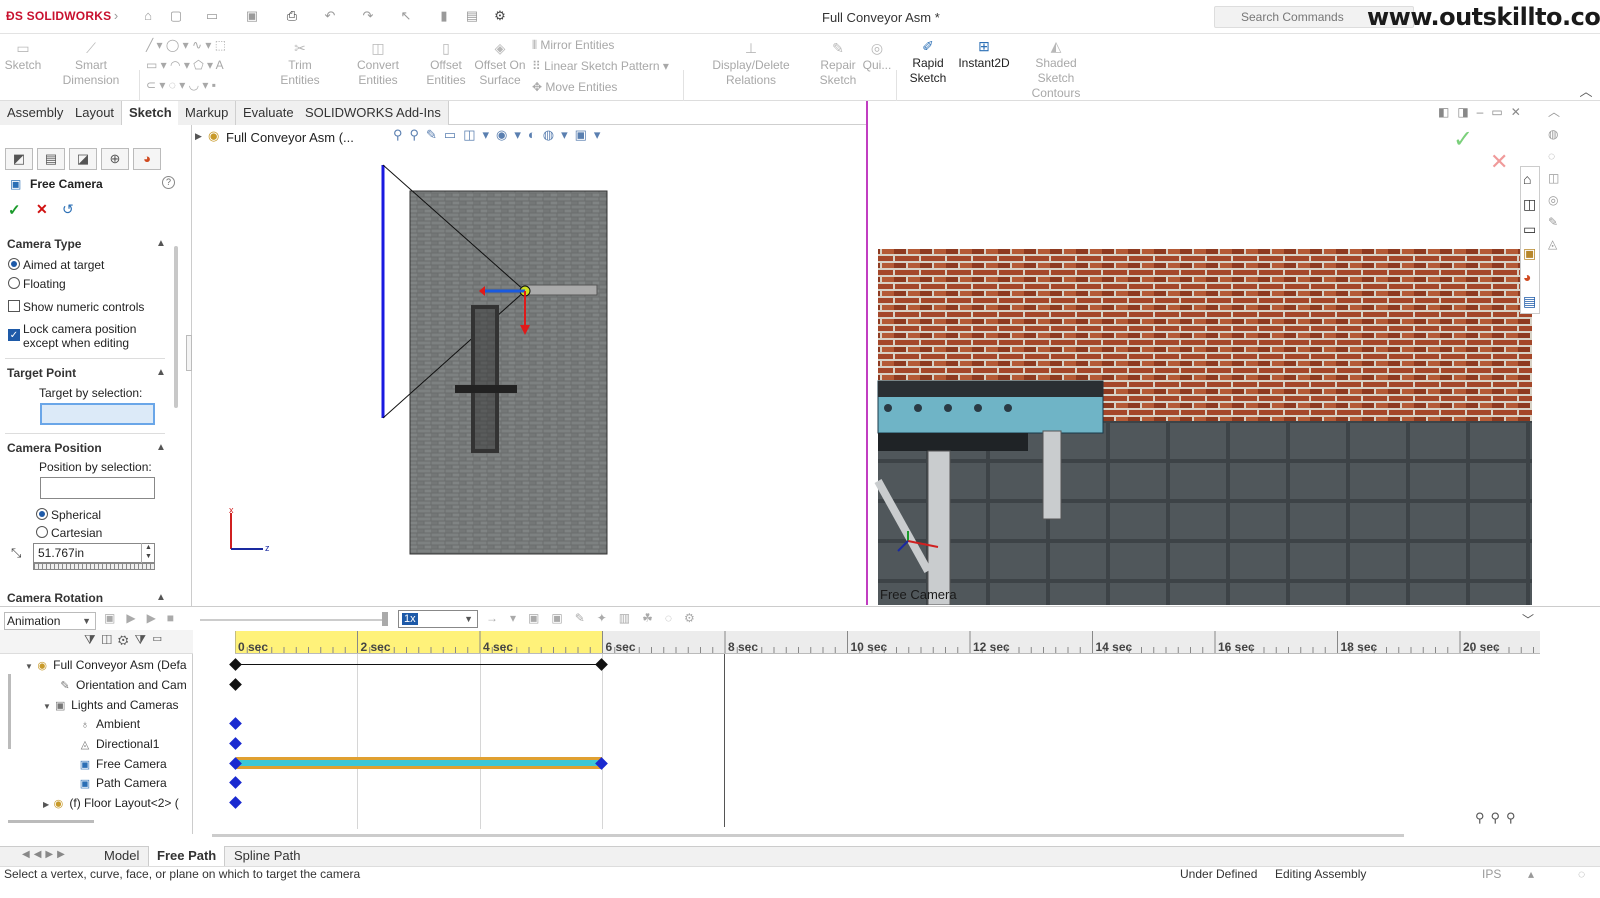  What do you see at coordinates (252, 16) in the screenshot?
I see `save-icon: ▣` at bounding box center [252, 16].